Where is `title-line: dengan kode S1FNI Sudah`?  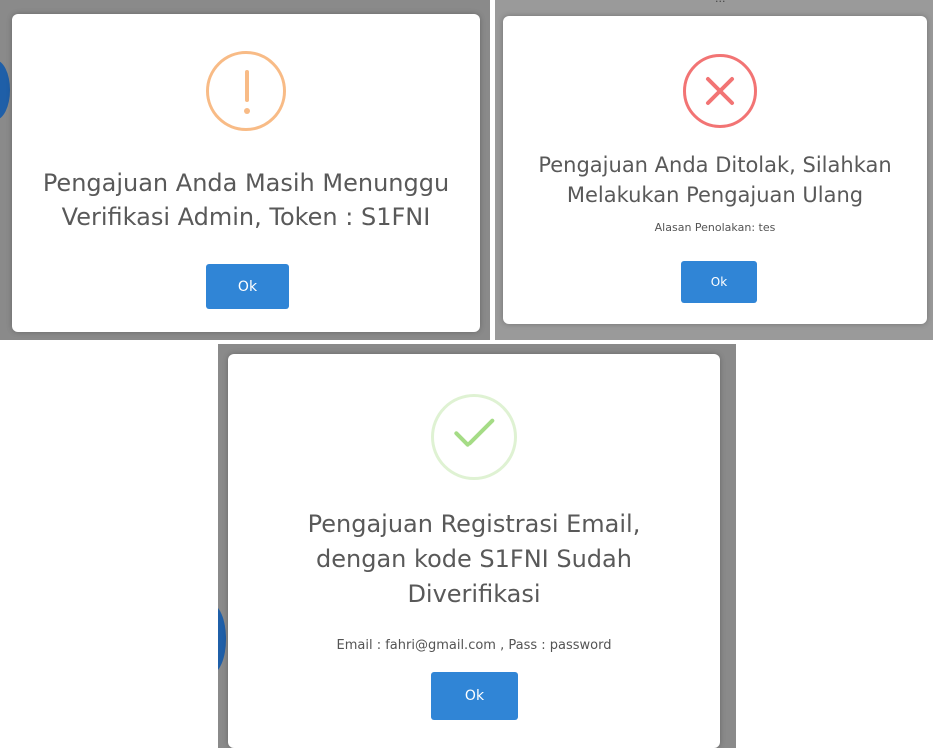
title-line: dengan kode S1FNI Sudah is located at coordinates (474, 559).